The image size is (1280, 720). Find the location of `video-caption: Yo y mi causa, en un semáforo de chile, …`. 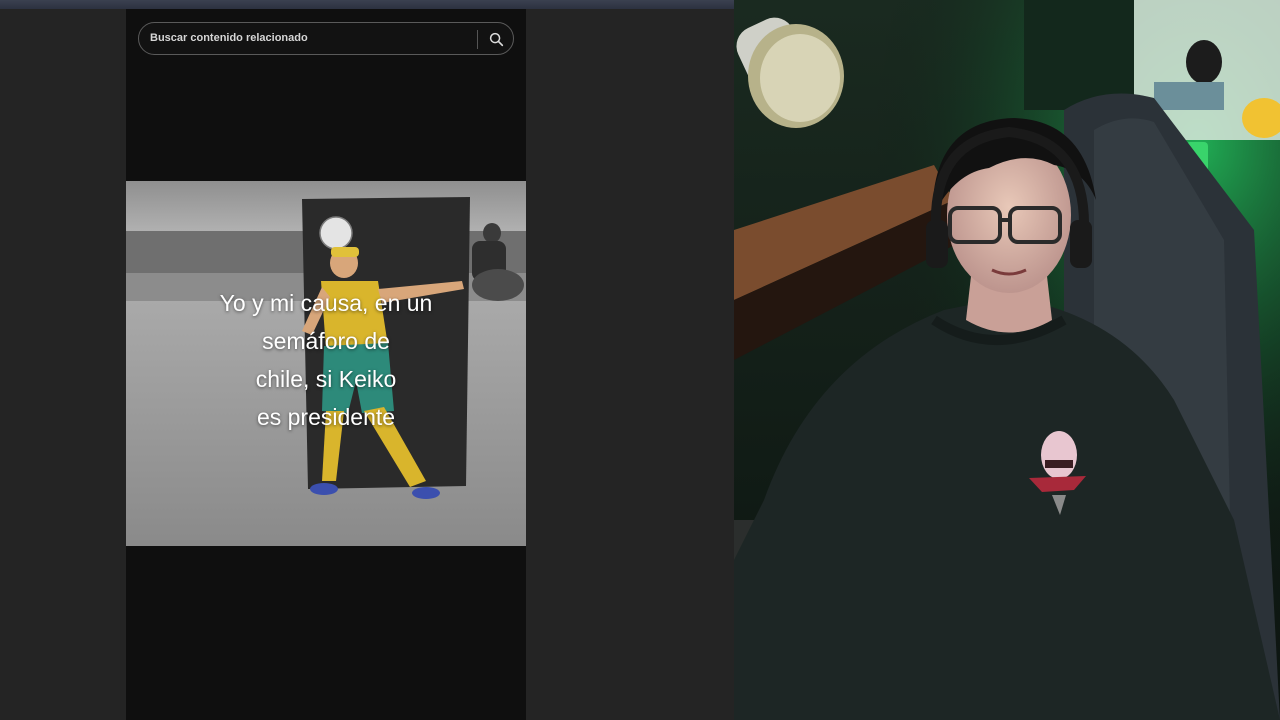

video-caption: Yo y mi causa, en un semáforo de chile, … is located at coordinates (326, 360).